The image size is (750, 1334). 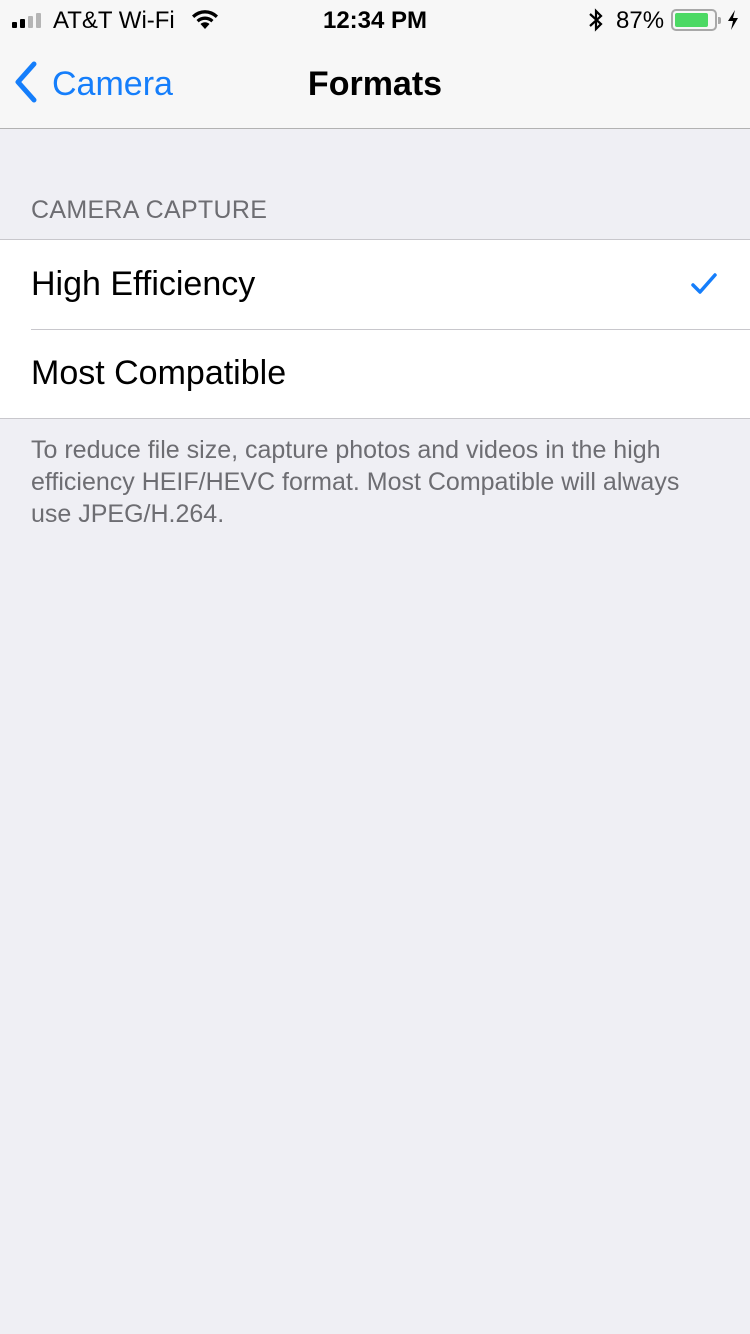 I want to click on section-header: CAMERA CAPTURE, so click(x=149, y=210).